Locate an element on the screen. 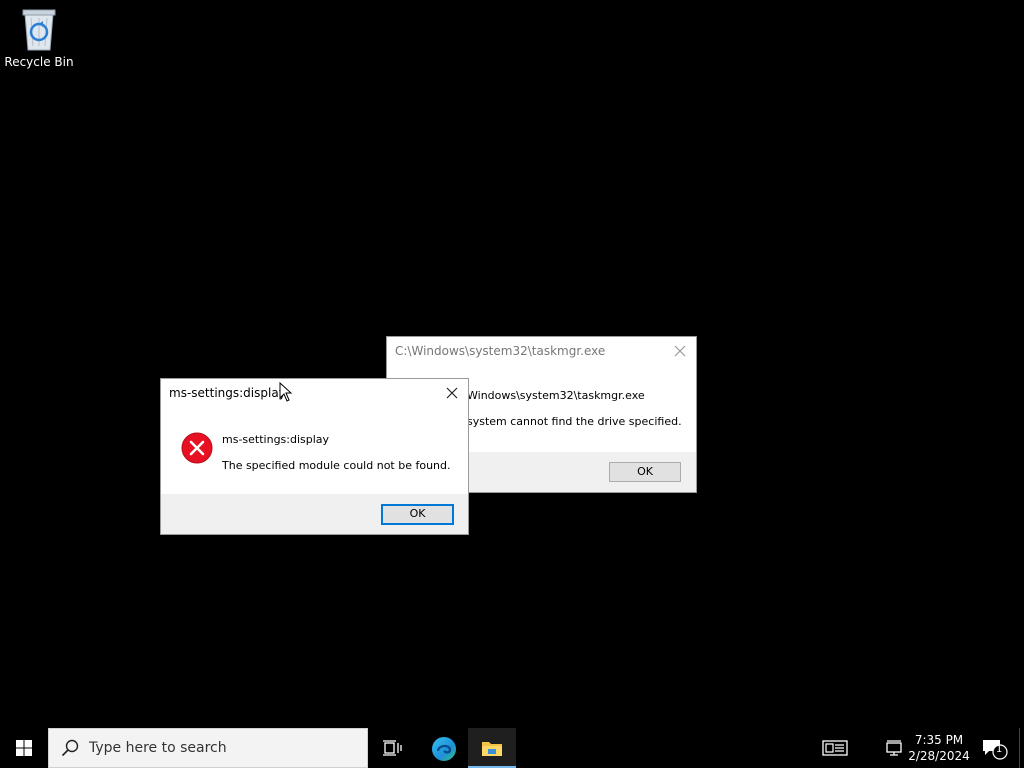 The image size is (1024, 768). notification-count-badge: 1 is located at coordinates (999, 749).